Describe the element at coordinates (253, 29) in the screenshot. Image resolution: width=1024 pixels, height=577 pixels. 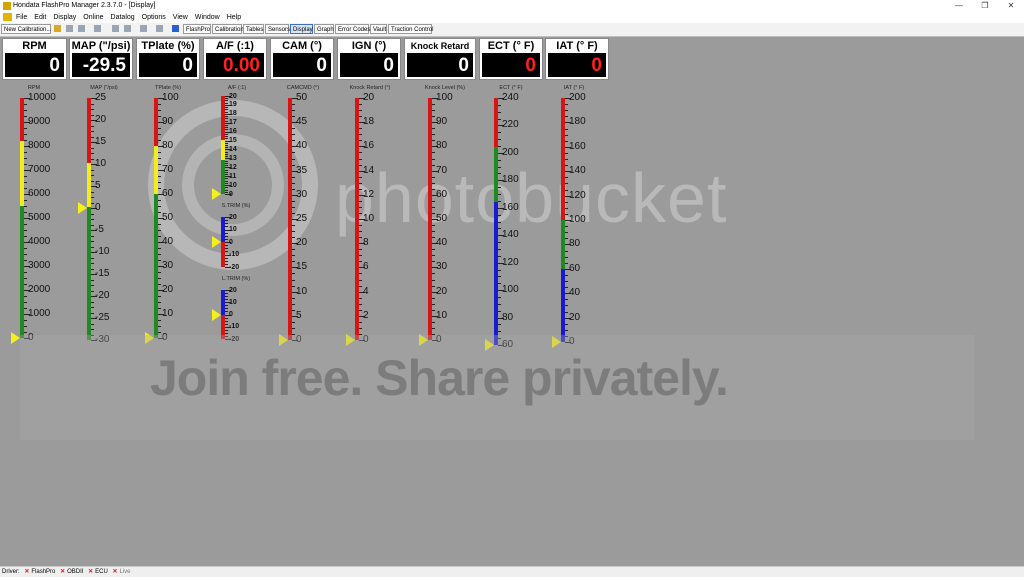
I see `toolbar-tables-button: Tables` at that location.